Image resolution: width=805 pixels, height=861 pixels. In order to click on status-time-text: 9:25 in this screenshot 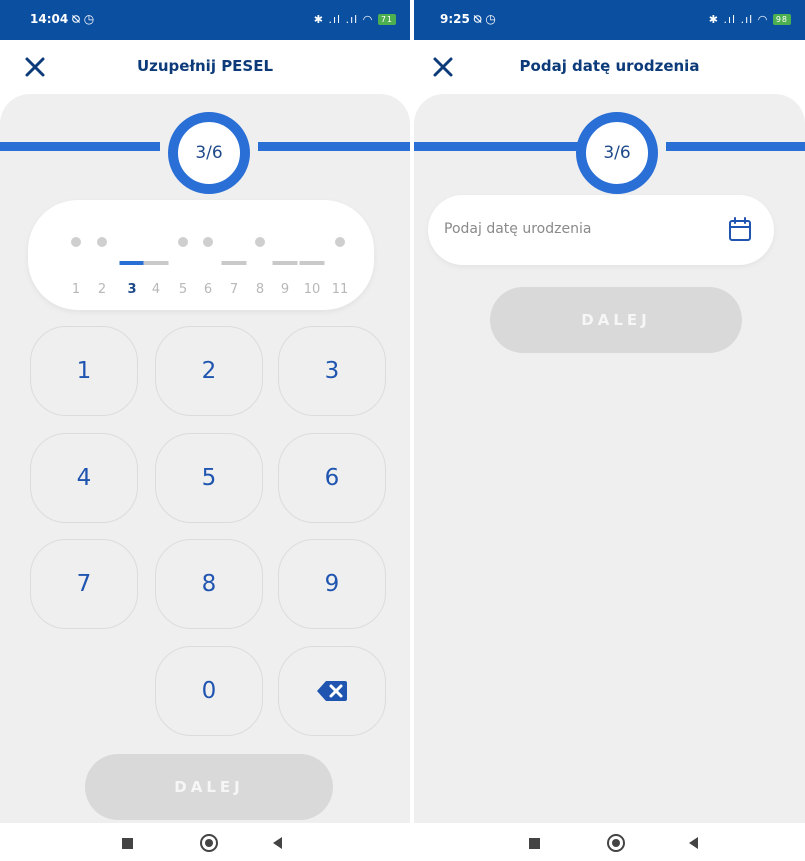, I will do `click(455, 19)`.